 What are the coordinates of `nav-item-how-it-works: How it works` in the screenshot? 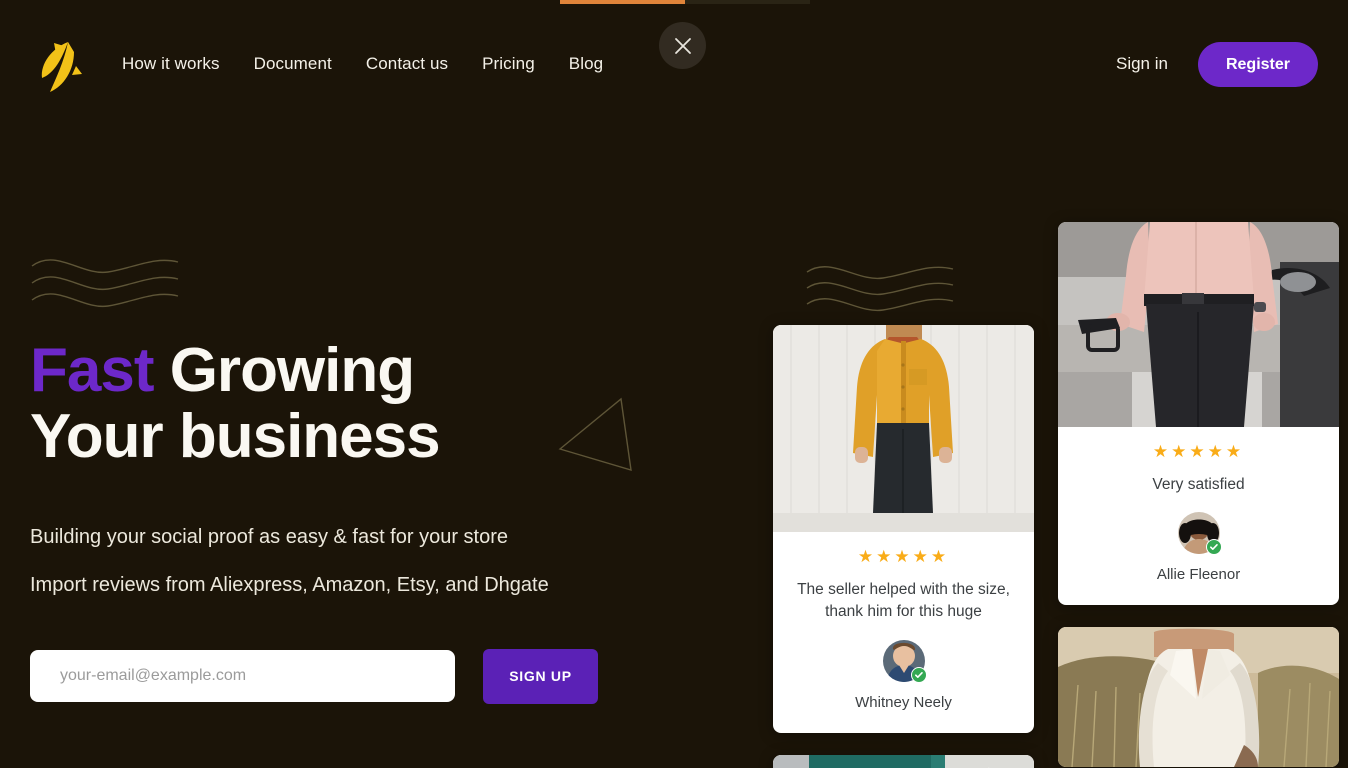 It's located at (171, 64).